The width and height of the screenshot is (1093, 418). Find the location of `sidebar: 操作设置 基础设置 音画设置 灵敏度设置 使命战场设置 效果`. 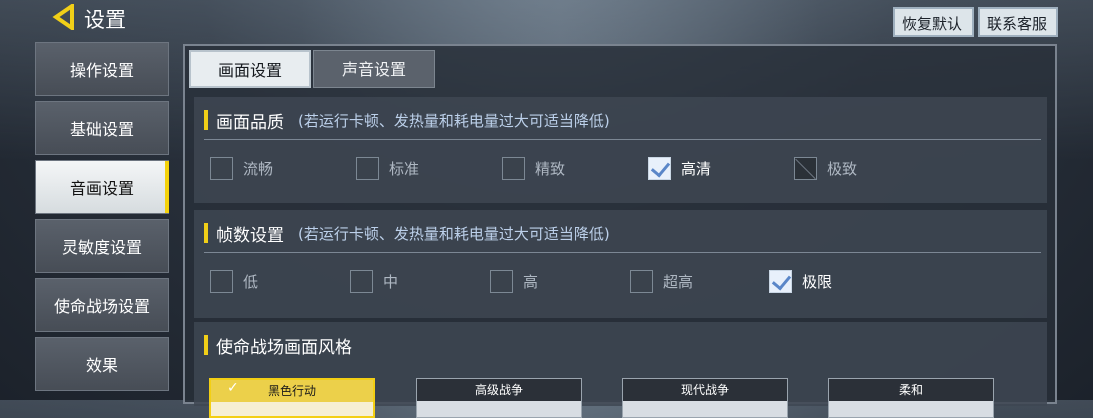

sidebar: 操作设置 基础设置 音画设置 灵敏度设置 使命战场设置 效果 is located at coordinates (102, 219).